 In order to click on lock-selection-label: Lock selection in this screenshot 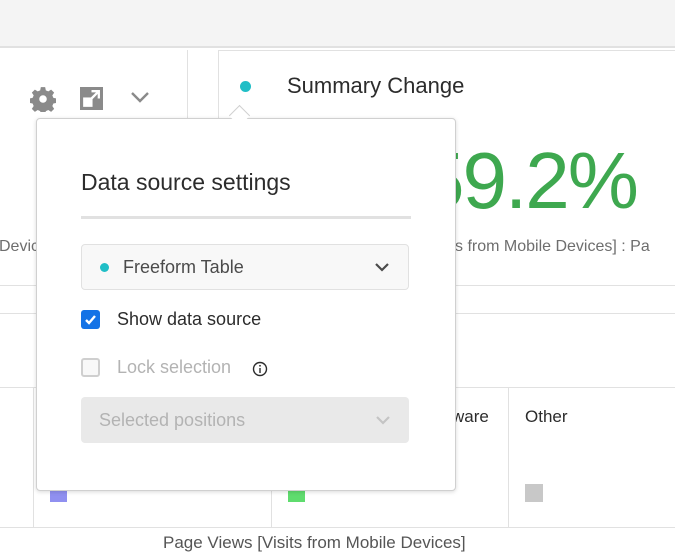, I will do `click(174, 367)`.